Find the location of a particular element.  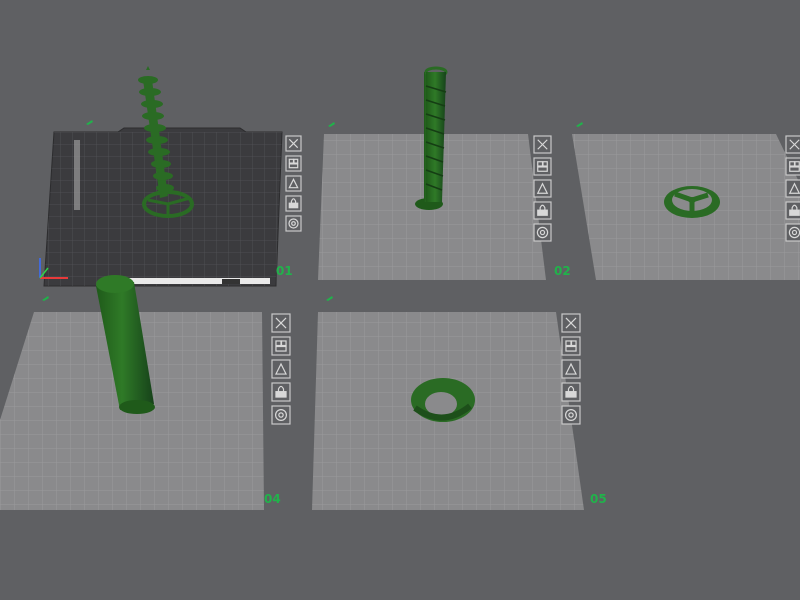

ring-bowl-model is located at coordinates (443, 400).